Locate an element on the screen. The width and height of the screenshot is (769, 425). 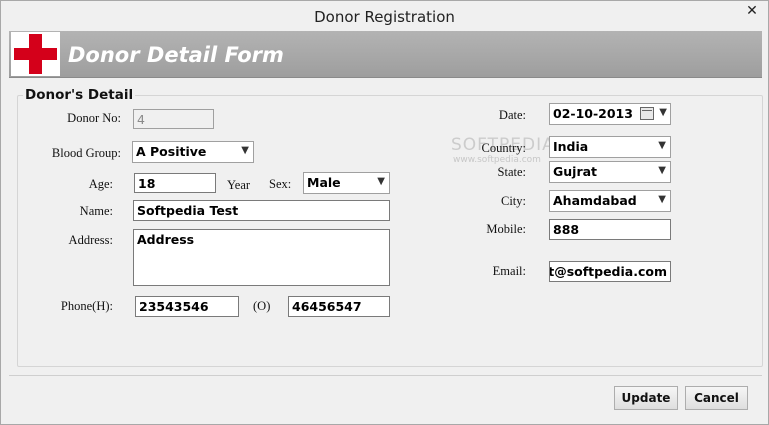
city-select: Ahamdabad ▼ is located at coordinates (610, 201).